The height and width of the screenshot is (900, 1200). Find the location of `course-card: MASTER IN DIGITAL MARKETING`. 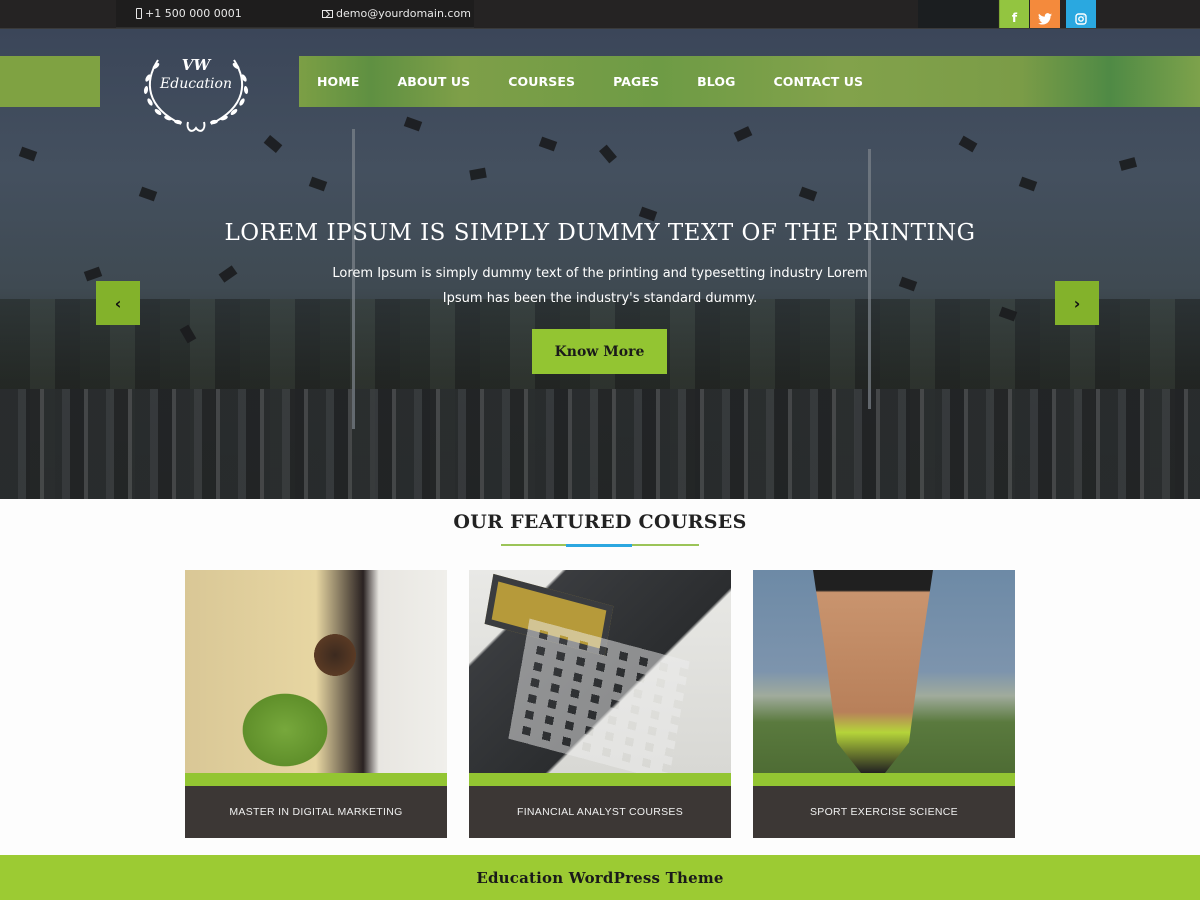

course-card: MASTER IN DIGITAL MARKETING is located at coordinates (316, 704).